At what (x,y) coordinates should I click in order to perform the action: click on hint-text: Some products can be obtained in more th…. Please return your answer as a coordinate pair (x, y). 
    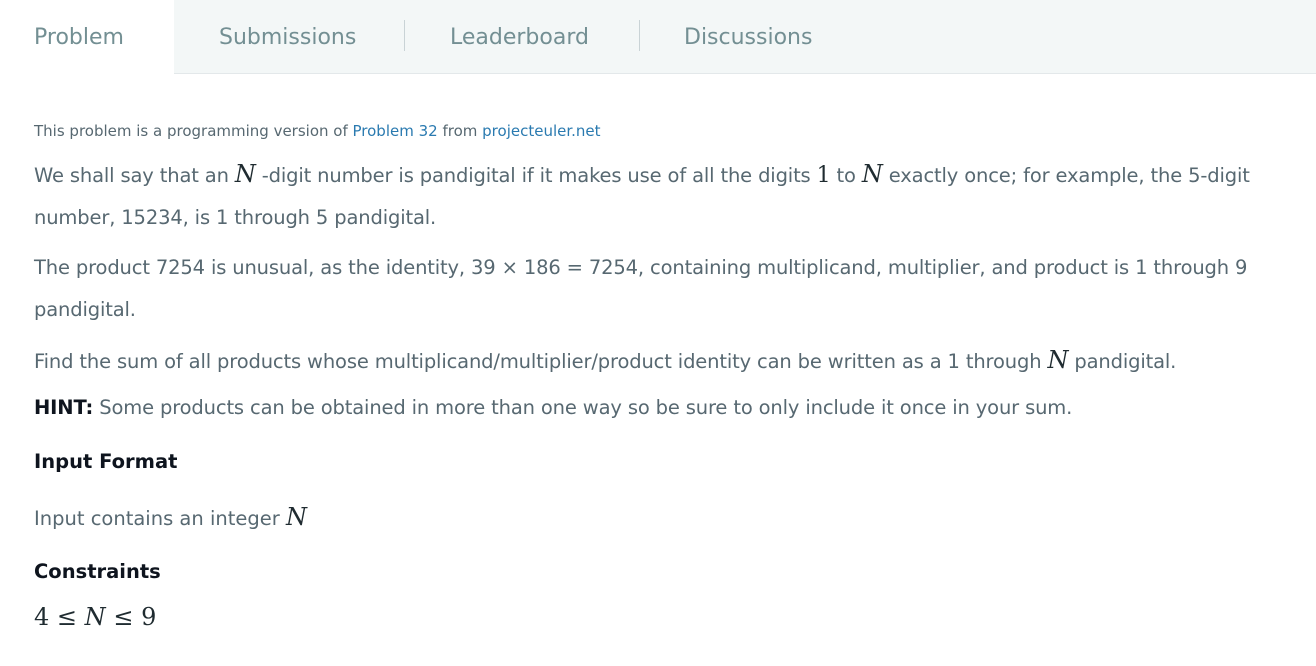
    Looking at the image, I should click on (583, 407).